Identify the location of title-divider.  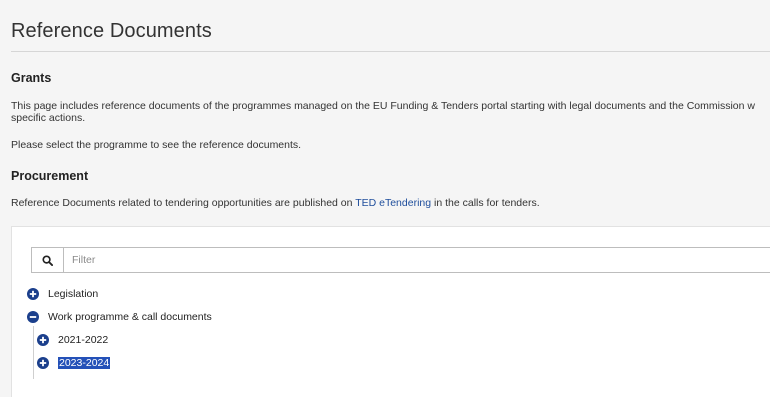
(390, 51).